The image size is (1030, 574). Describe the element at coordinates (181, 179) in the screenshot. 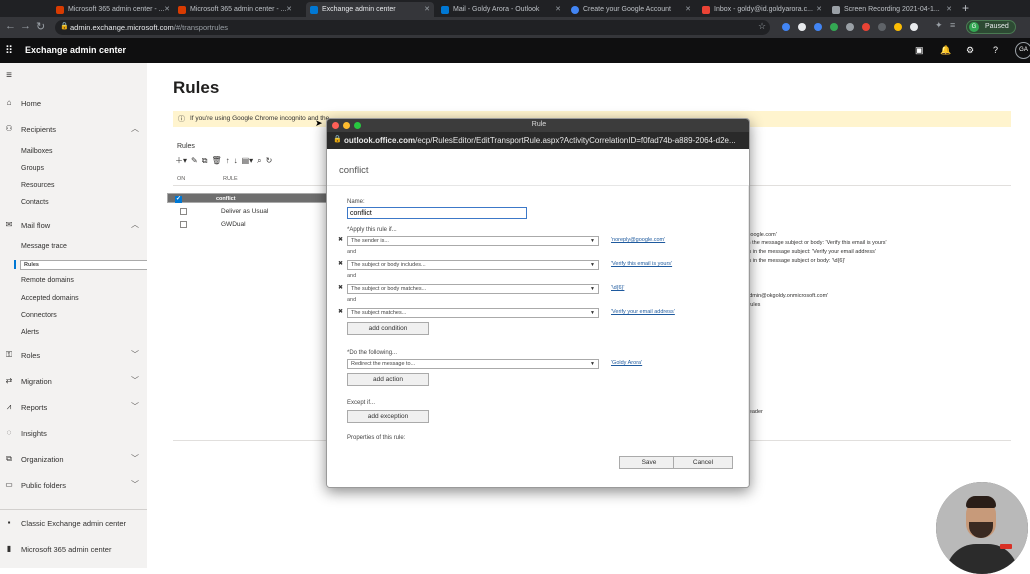

I see `column-header-on: ON` at that location.